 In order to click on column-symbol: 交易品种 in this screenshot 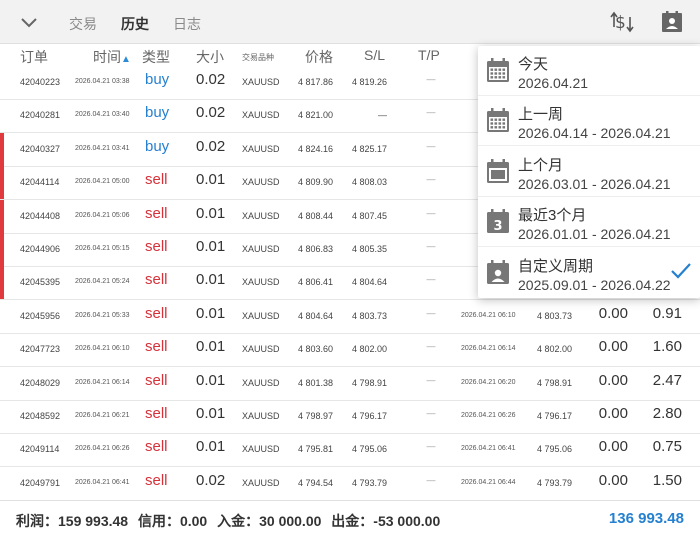, I will do `click(258, 57)`.